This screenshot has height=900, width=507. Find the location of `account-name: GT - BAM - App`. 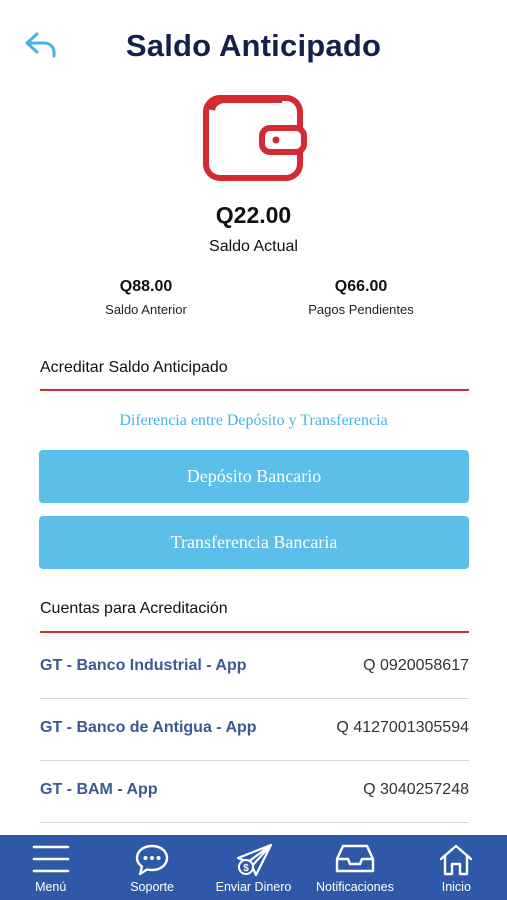

account-name: GT - BAM - App is located at coordinates (99, 789).